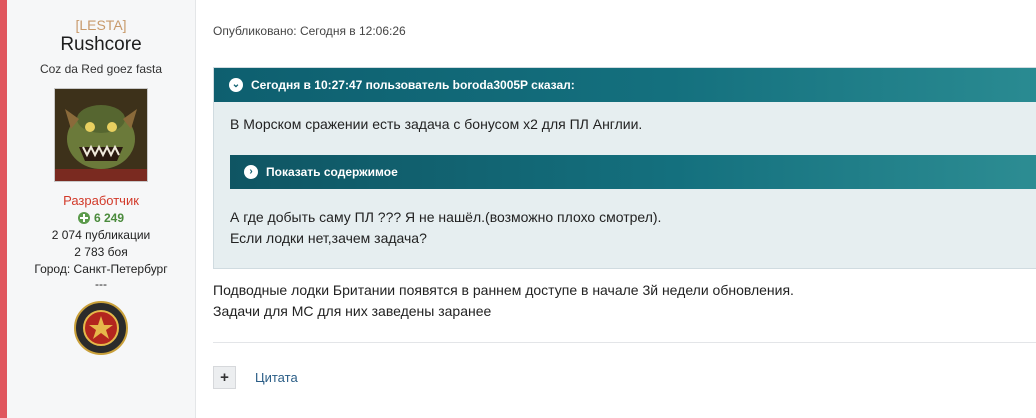 The width and height of the screenshot is (1036, 418). I want to click on star-medal-icon, so click(101, 328).